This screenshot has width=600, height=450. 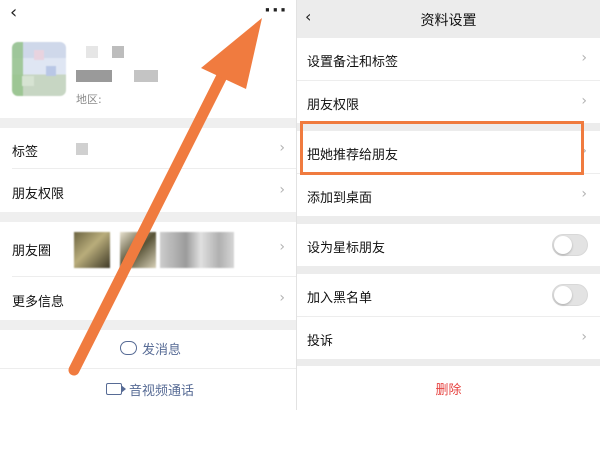 I want to click on row-set-remark-and-tags: 设置备注和标签 ›, so click(x=448, y=59).